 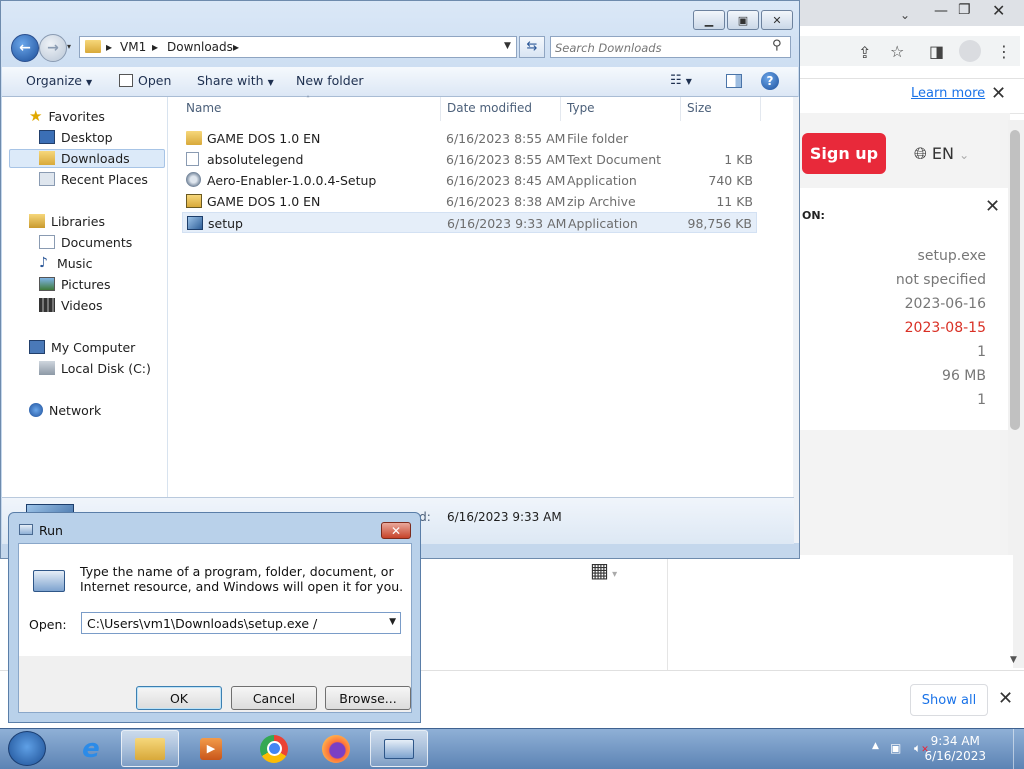 I want to click on nav-documents: Documents, so click(x=85, y=242).